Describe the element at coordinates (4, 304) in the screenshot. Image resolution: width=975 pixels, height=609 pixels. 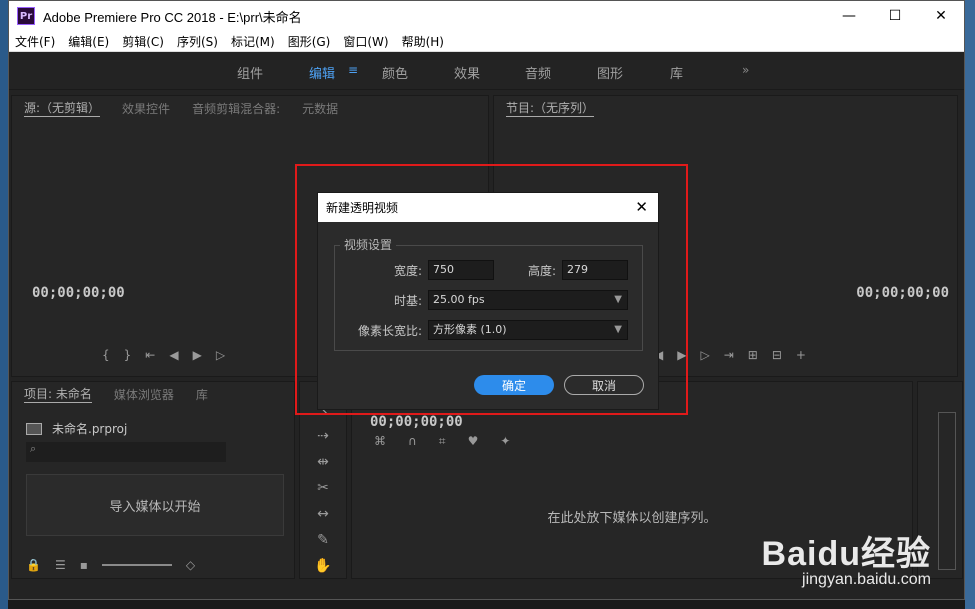
I see `desktop-edge-left` at that location.